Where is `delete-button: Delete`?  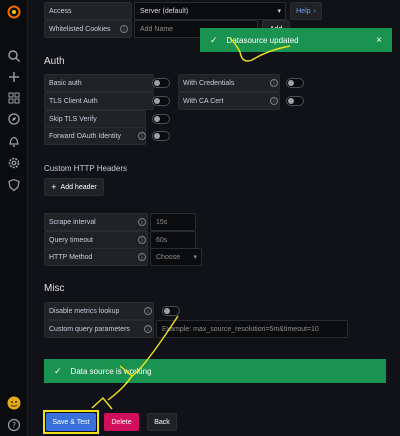 delete-button: Delete is located at coordinates (121, 422).